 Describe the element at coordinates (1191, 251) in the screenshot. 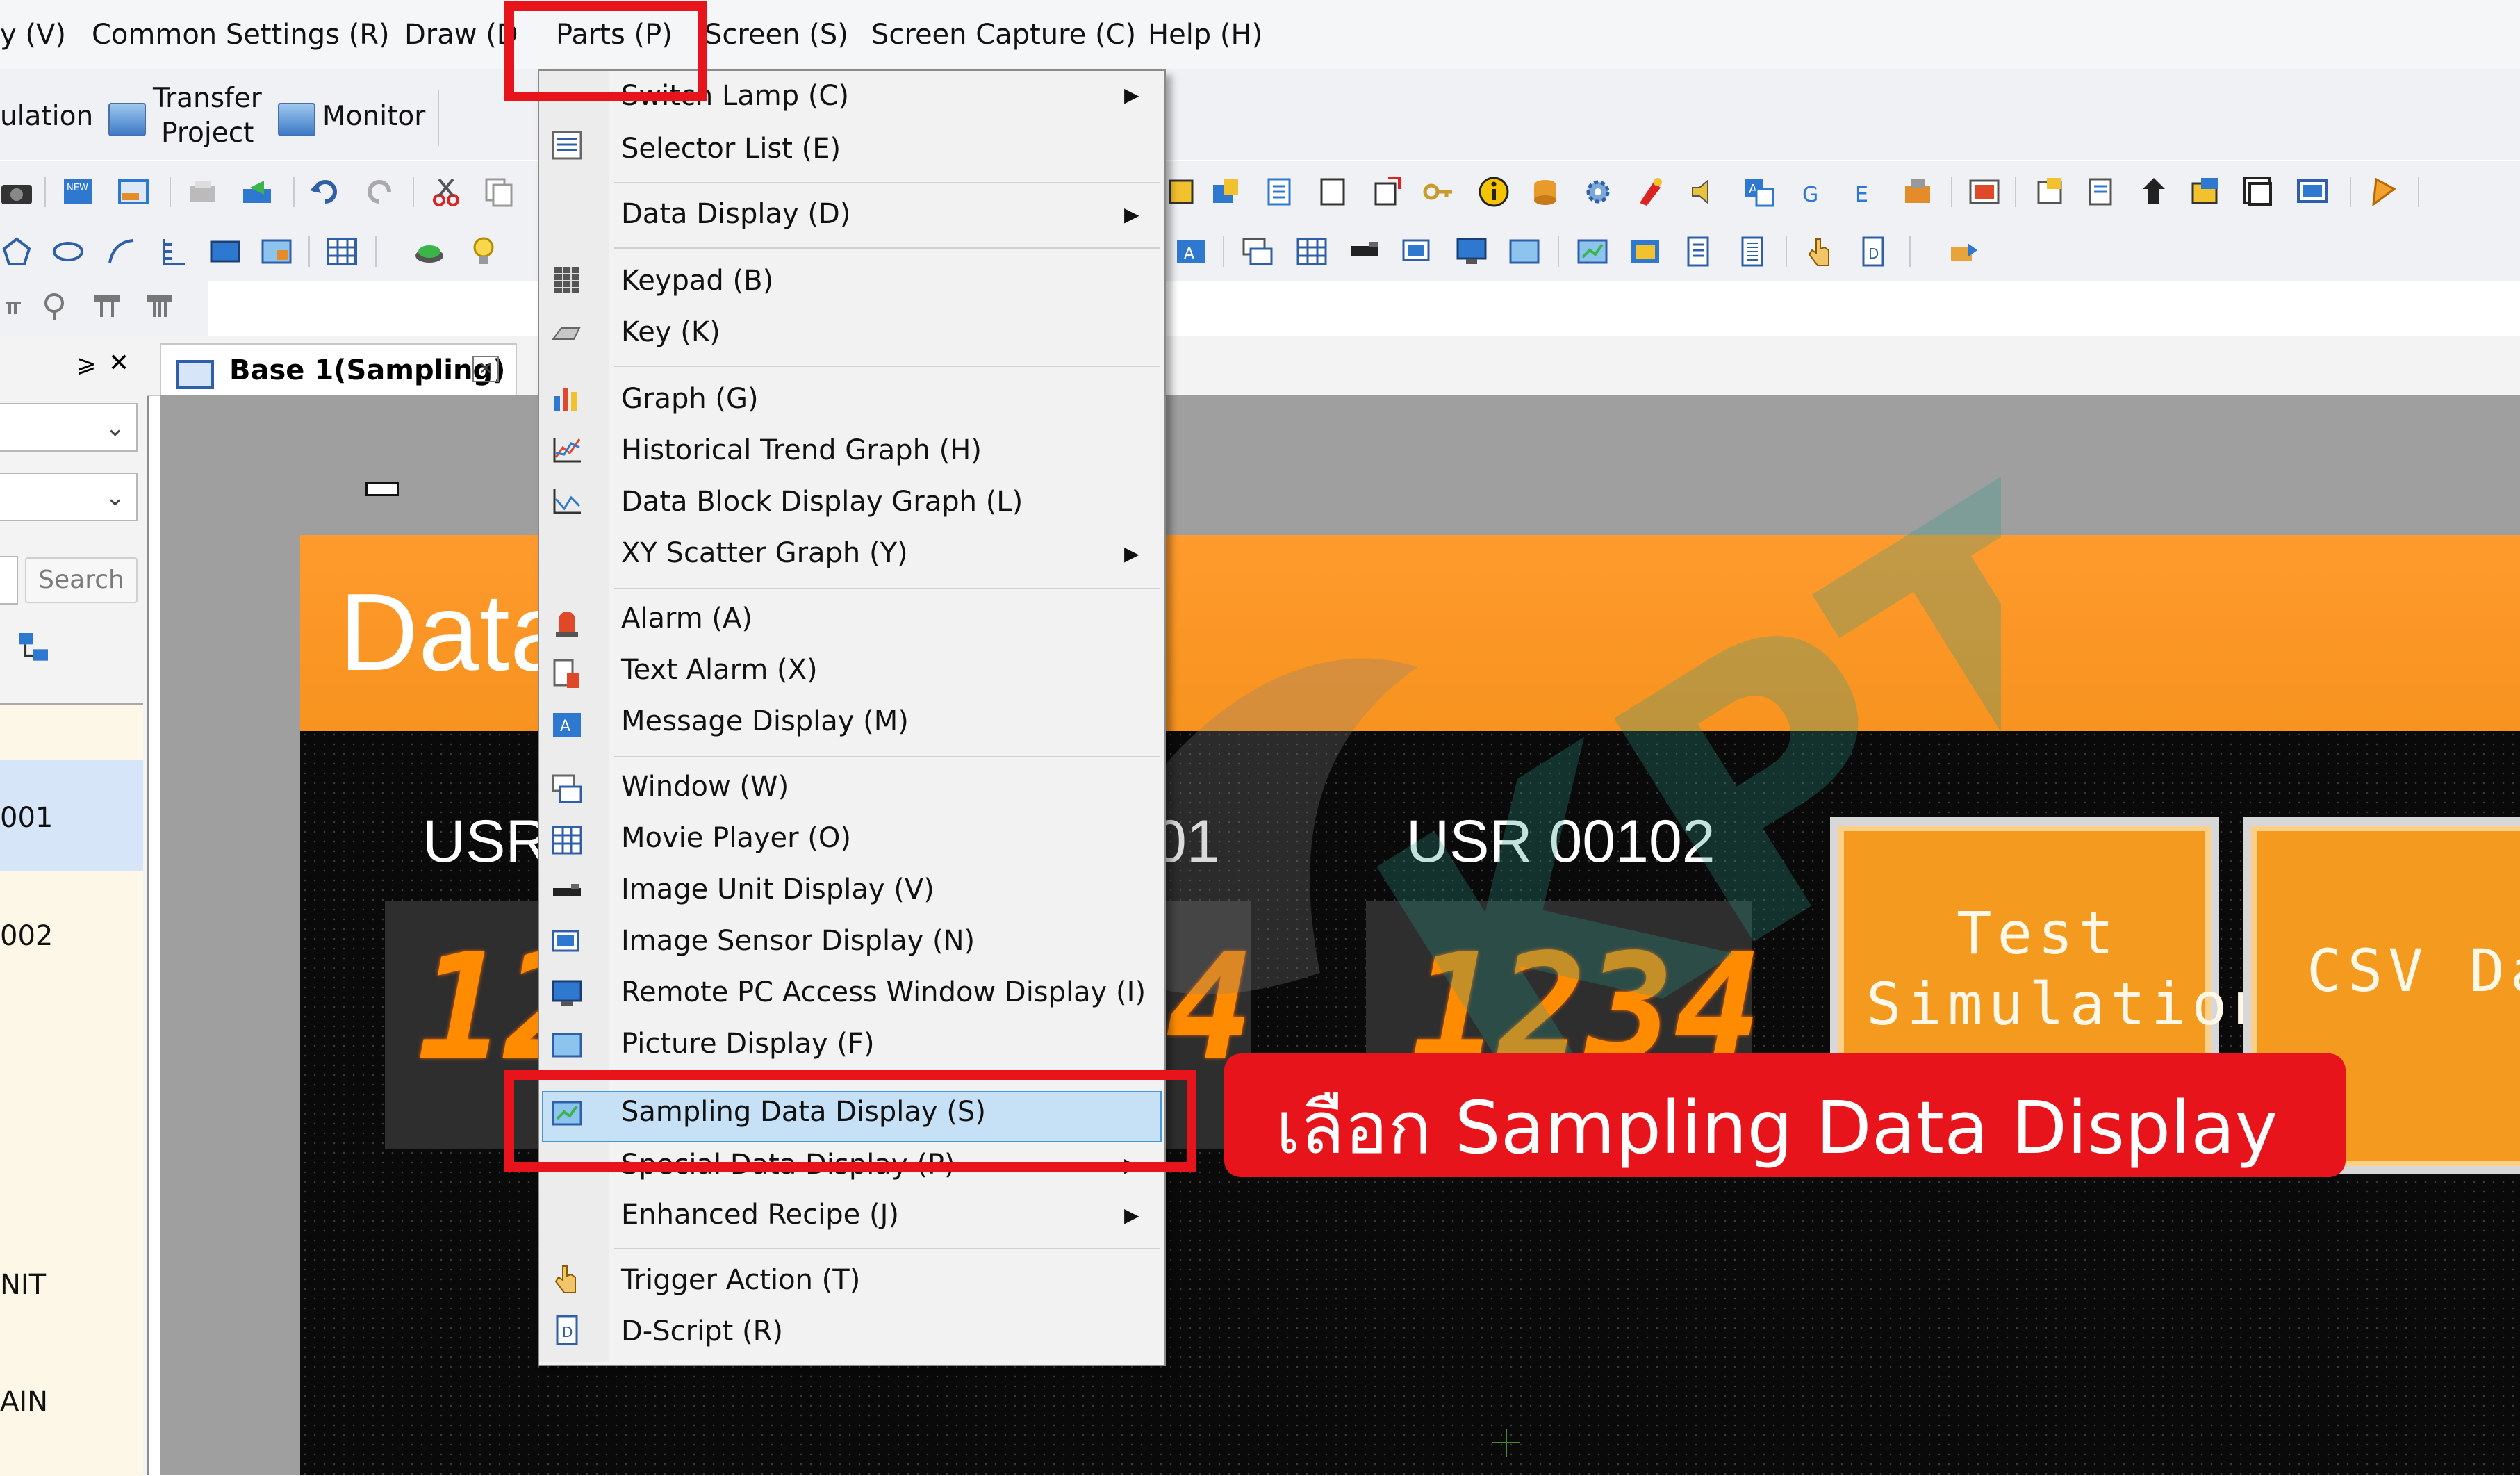

I see `text-a-icon: A` at that location.